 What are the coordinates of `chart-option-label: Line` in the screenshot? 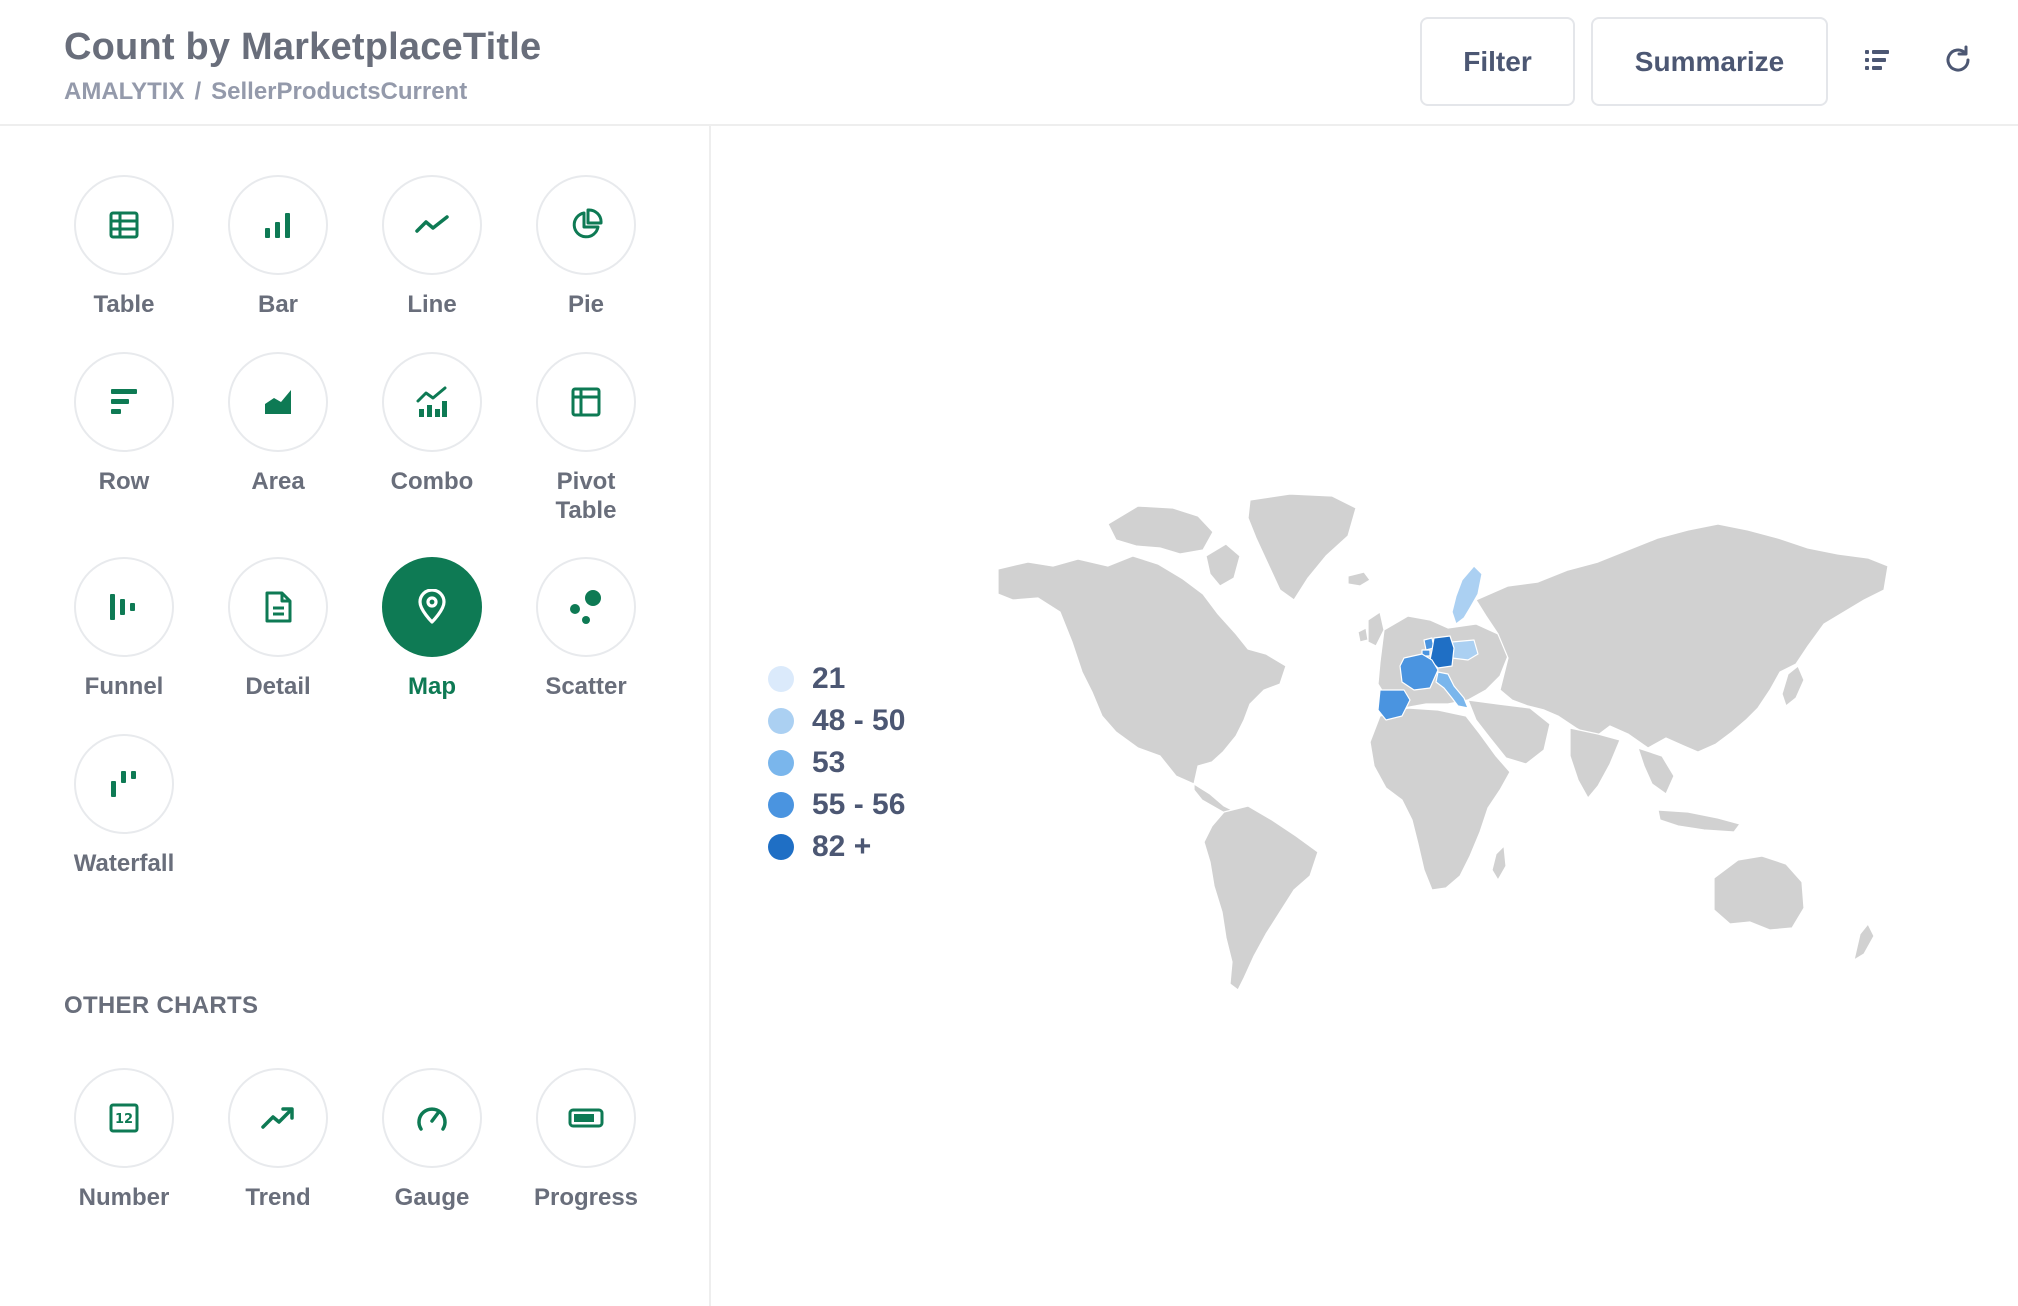 It's located at (432, 304).